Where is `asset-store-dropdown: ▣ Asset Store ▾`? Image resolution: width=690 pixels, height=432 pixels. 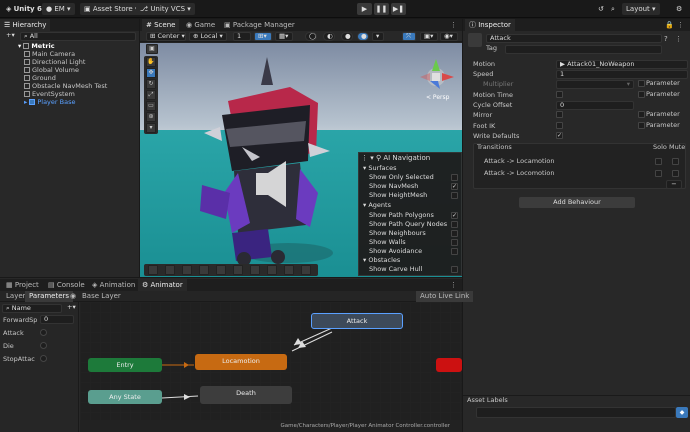 asset-store-dropdown: ▣ Asset Store ▾ is located at coordinates (111, 9).